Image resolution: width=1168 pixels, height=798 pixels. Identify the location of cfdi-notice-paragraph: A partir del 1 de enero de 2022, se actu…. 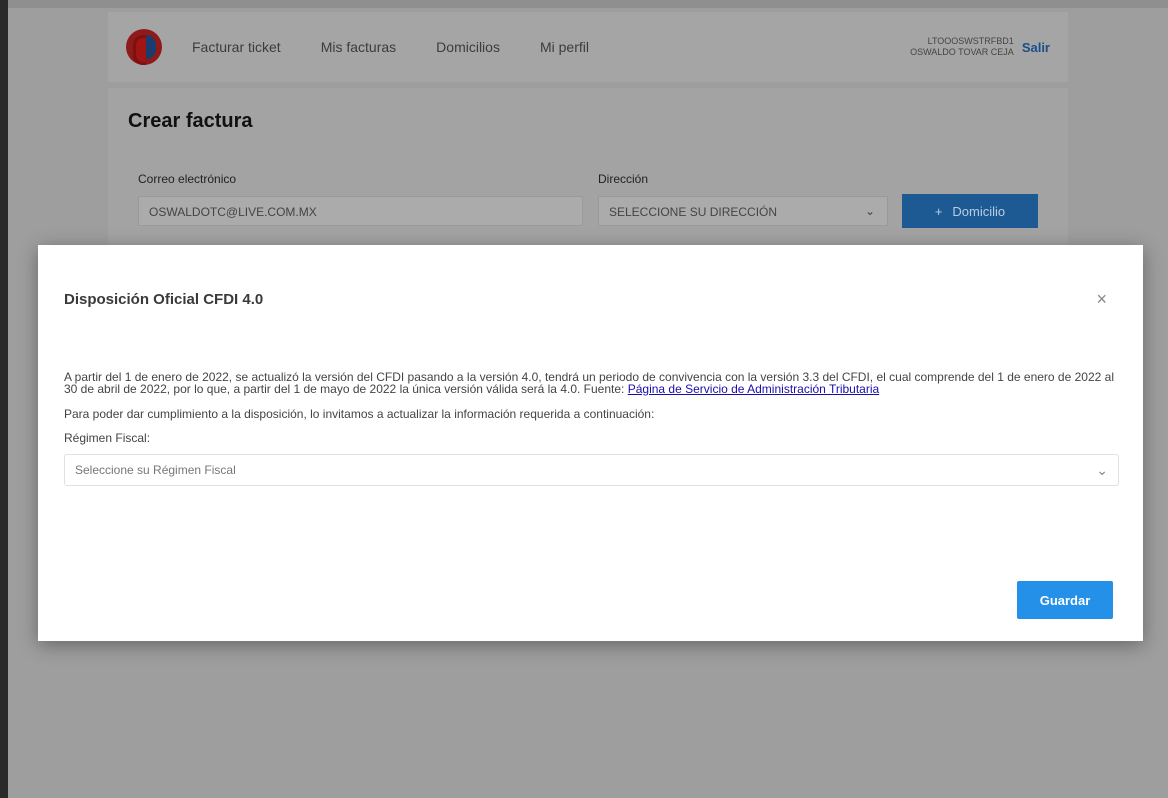
(591, 383).